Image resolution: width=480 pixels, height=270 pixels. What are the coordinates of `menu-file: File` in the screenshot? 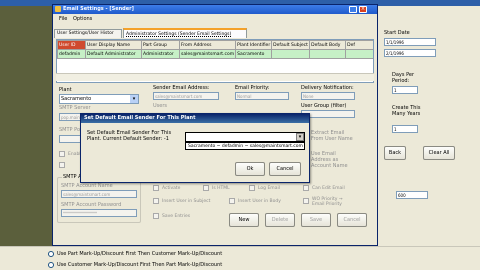 It's located at (63, 19).